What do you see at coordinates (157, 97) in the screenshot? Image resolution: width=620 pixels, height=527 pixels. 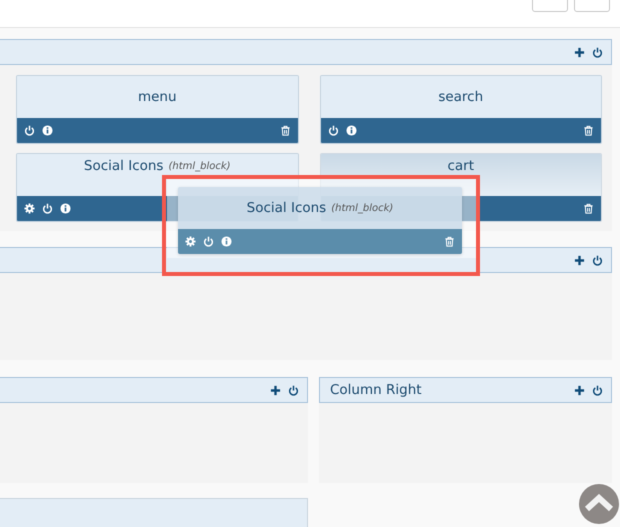 I see `block-title: menu` at bounding box center [157, 97].